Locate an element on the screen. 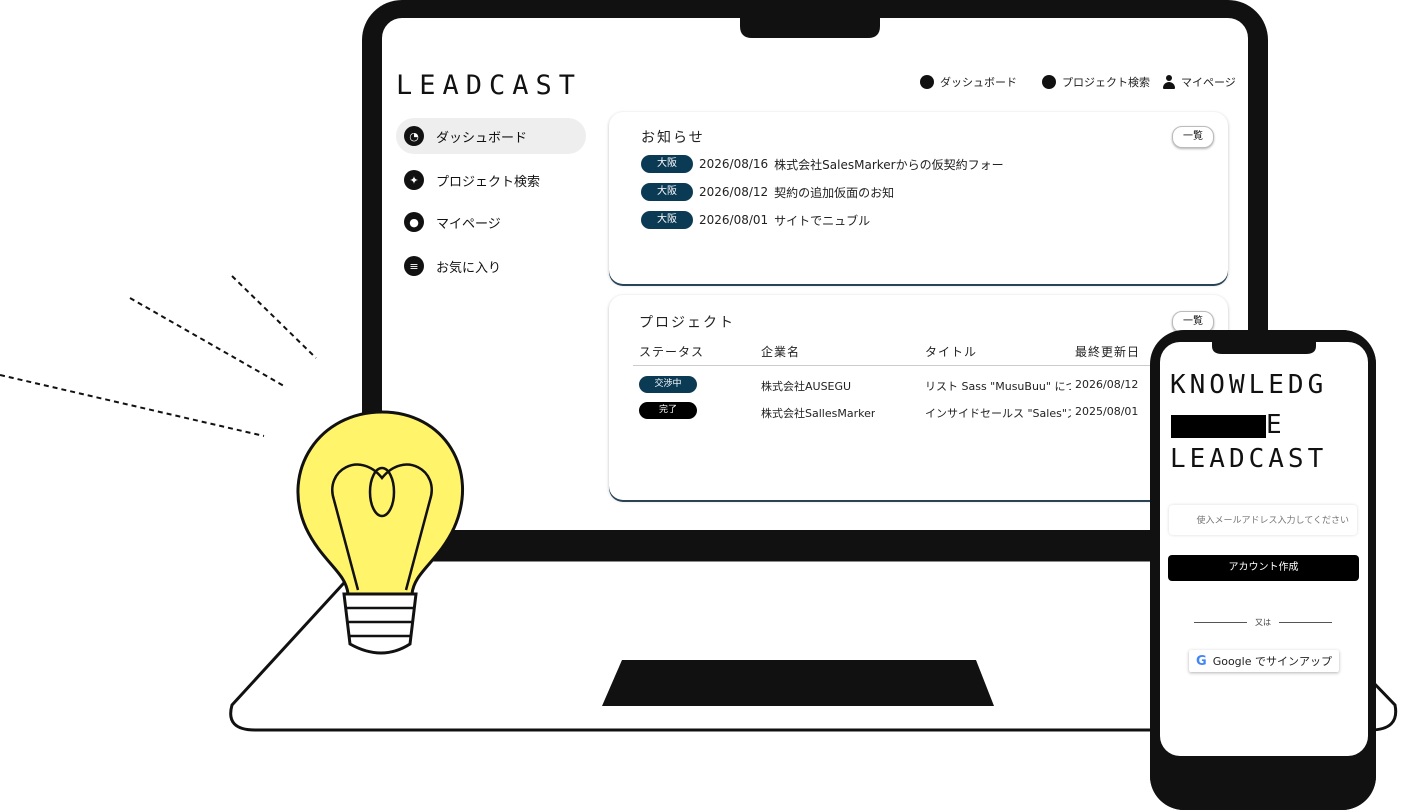 The image size is (1402, 810). status-badge: 完了 is located at coordinates (668, 410).